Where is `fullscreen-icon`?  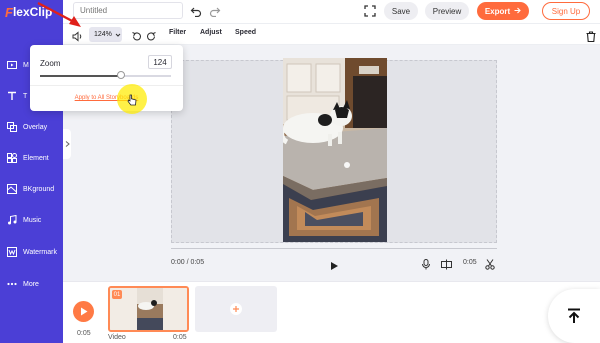
fullscreen-icon is located at coordinates (370, 10).